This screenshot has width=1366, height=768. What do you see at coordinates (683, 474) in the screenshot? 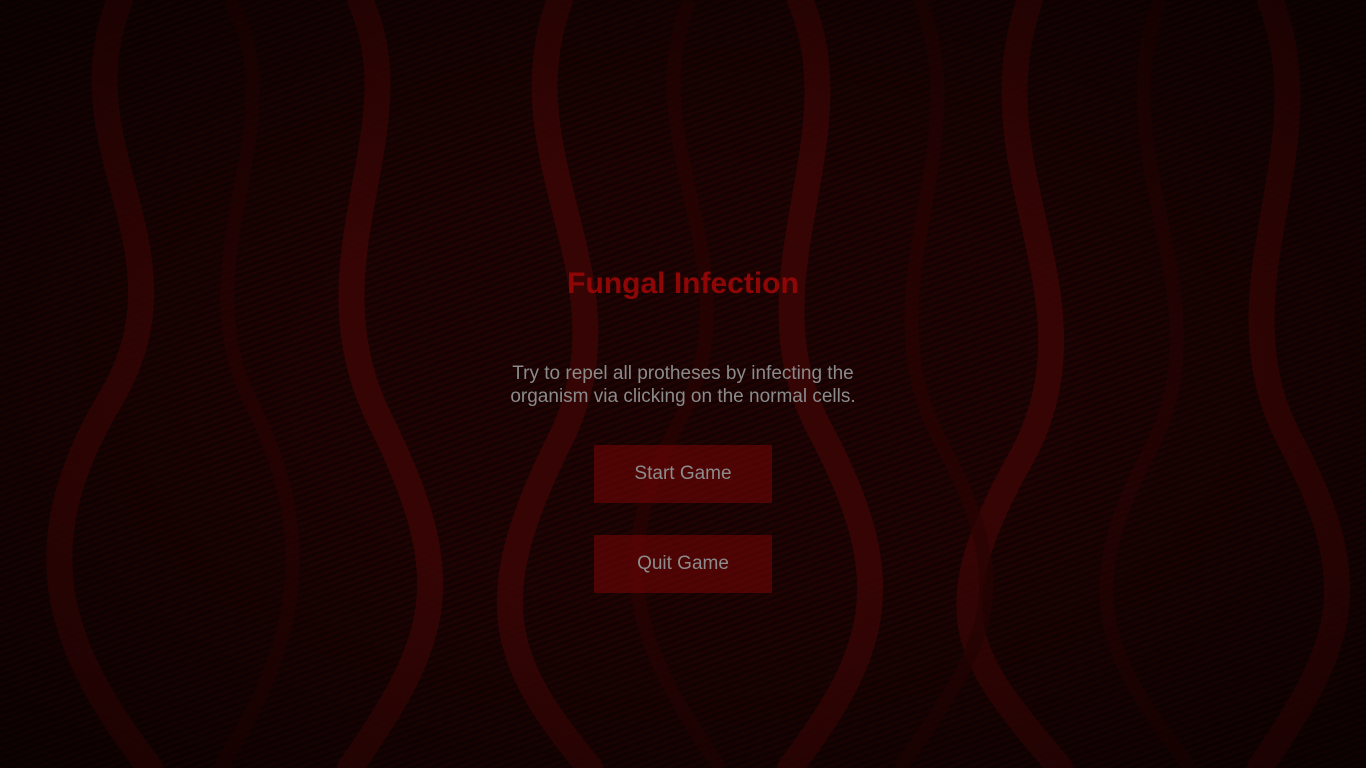
I see `start-game-button: Start Game` at bounding box center [683, 474].